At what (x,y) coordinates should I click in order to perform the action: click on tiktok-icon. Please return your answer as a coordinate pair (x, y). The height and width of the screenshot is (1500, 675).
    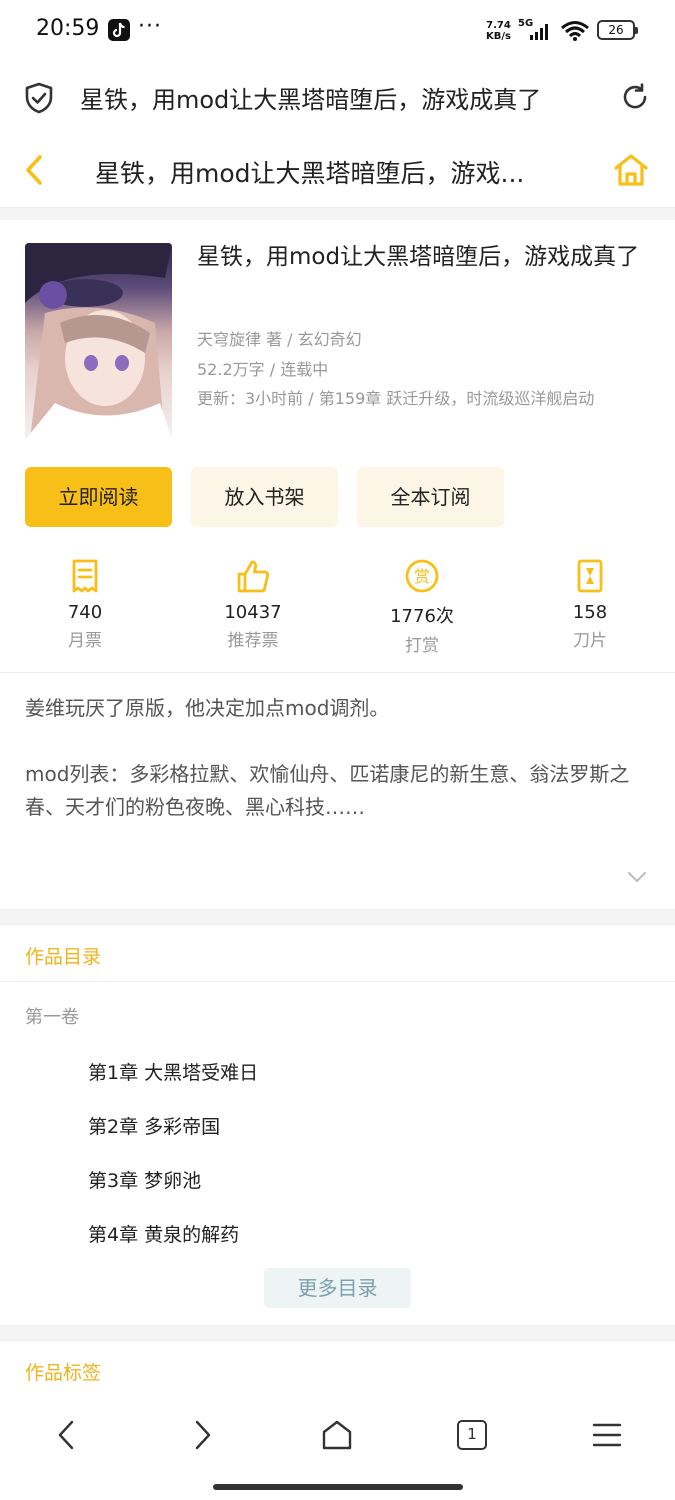
    Looking at the image, I should click on (119, 30).